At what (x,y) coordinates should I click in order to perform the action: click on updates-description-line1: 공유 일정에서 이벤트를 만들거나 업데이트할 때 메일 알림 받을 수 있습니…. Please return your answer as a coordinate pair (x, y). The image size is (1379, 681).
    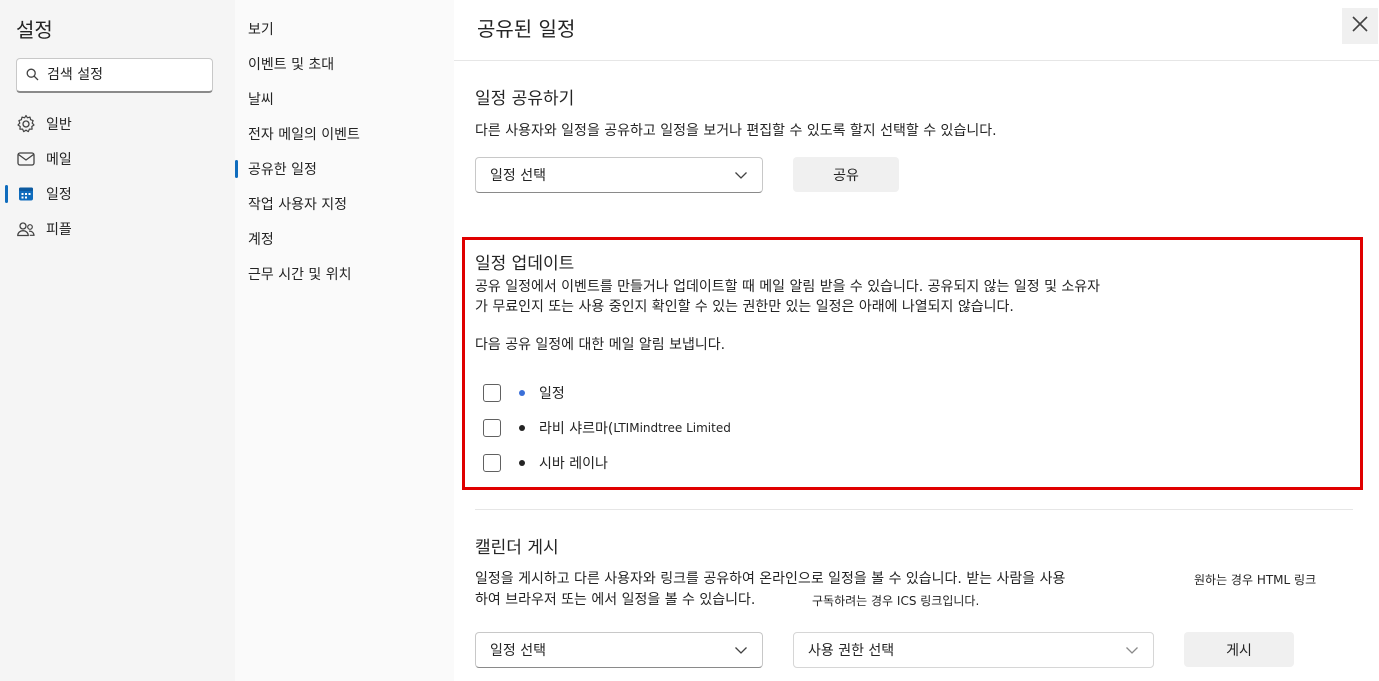
    Looking at the image, I should click on (788, 287).